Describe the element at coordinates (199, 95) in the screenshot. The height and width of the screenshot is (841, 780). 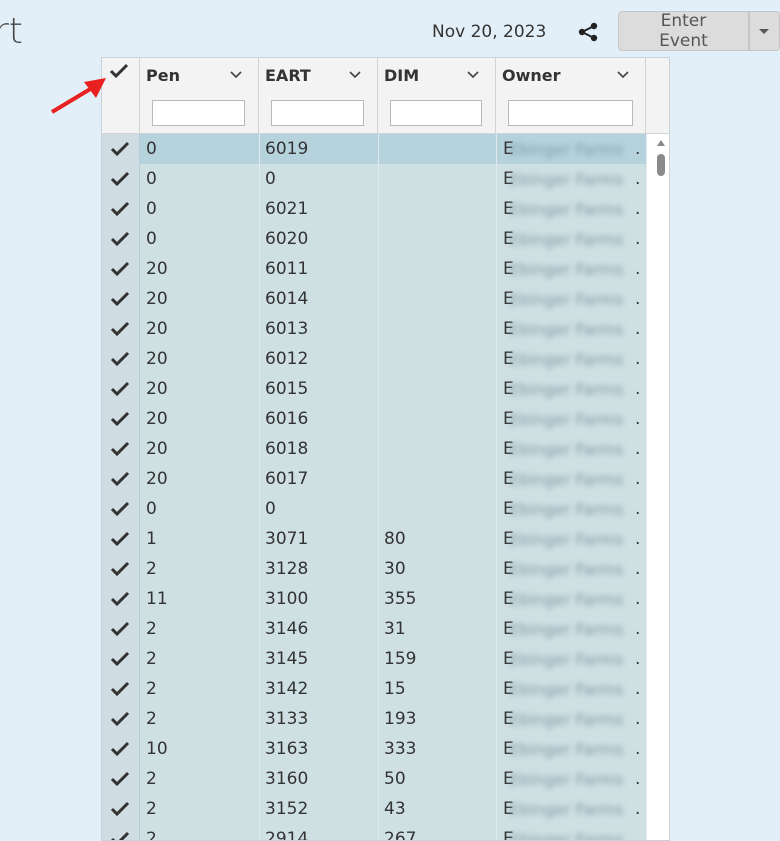
I see `column-header-pen: Pen` at that location.